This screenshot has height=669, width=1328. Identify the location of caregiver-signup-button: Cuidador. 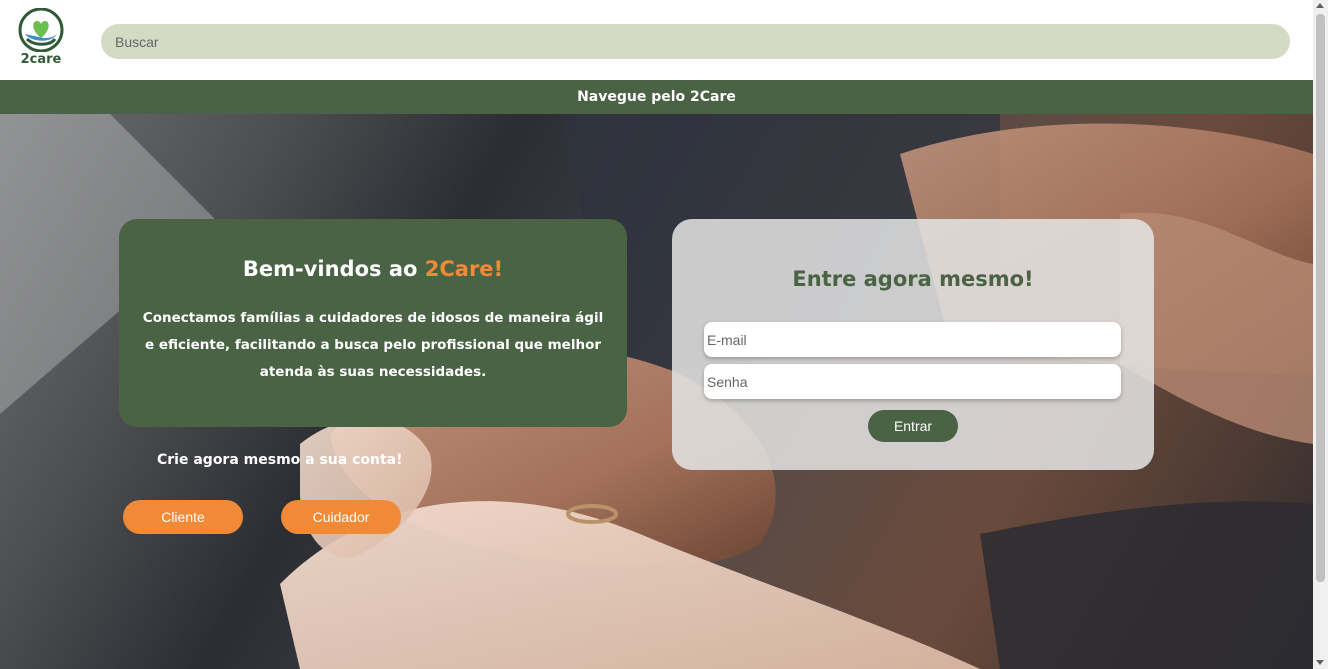
(341, 517).